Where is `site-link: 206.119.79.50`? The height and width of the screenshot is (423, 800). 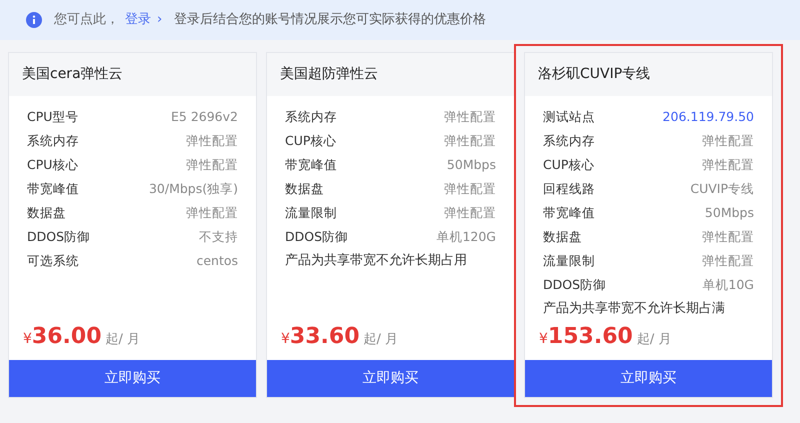
site-link: 206.119.79.50 is located at coordinates (708, 117).